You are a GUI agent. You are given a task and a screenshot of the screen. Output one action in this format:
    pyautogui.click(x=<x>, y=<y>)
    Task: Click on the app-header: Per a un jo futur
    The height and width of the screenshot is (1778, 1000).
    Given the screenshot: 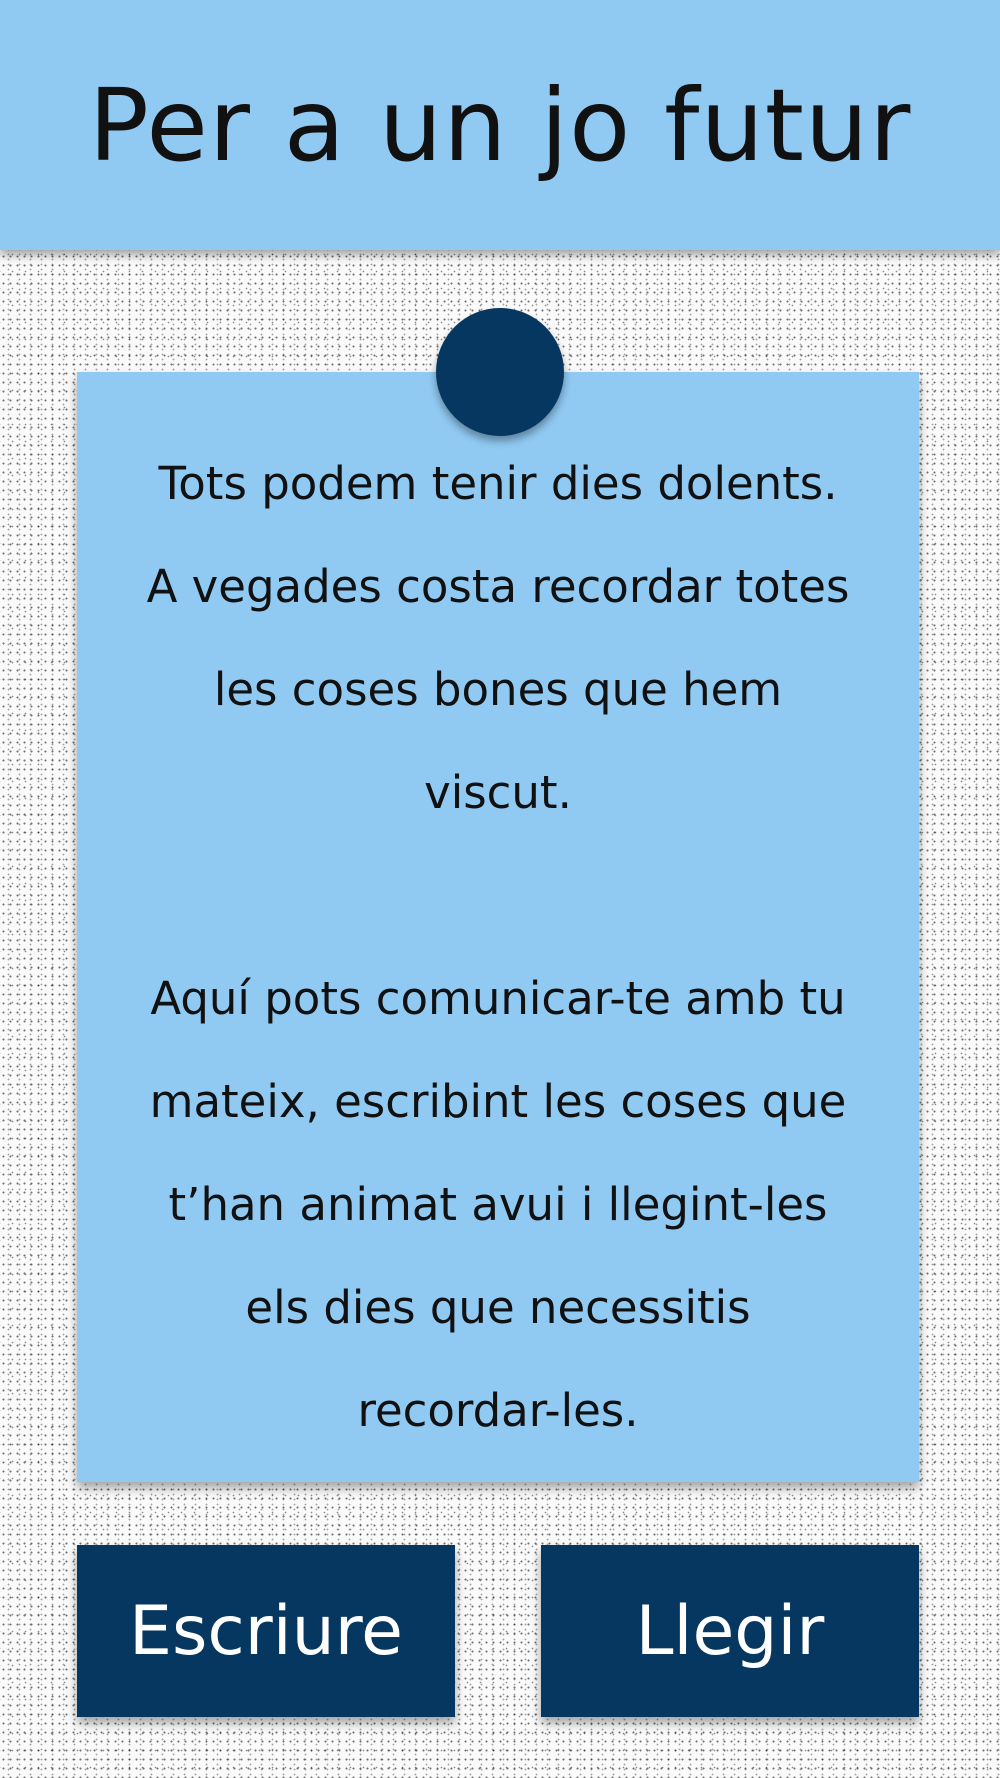 What is the action you would take?
    pyautogui.click(x=500, y=125)
    